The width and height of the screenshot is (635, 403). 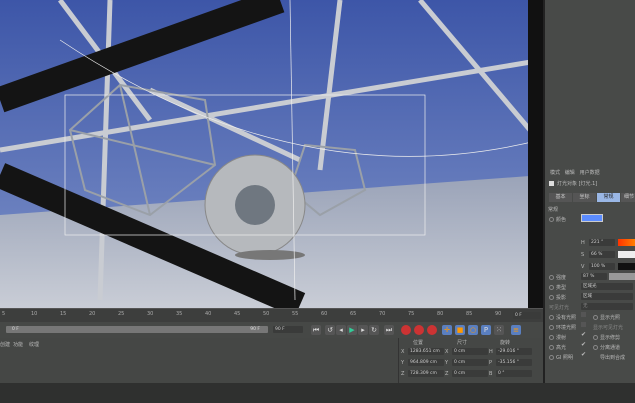 I want to click on frame-range-slider: 0 F 90 F, so click(x=137, y=329).